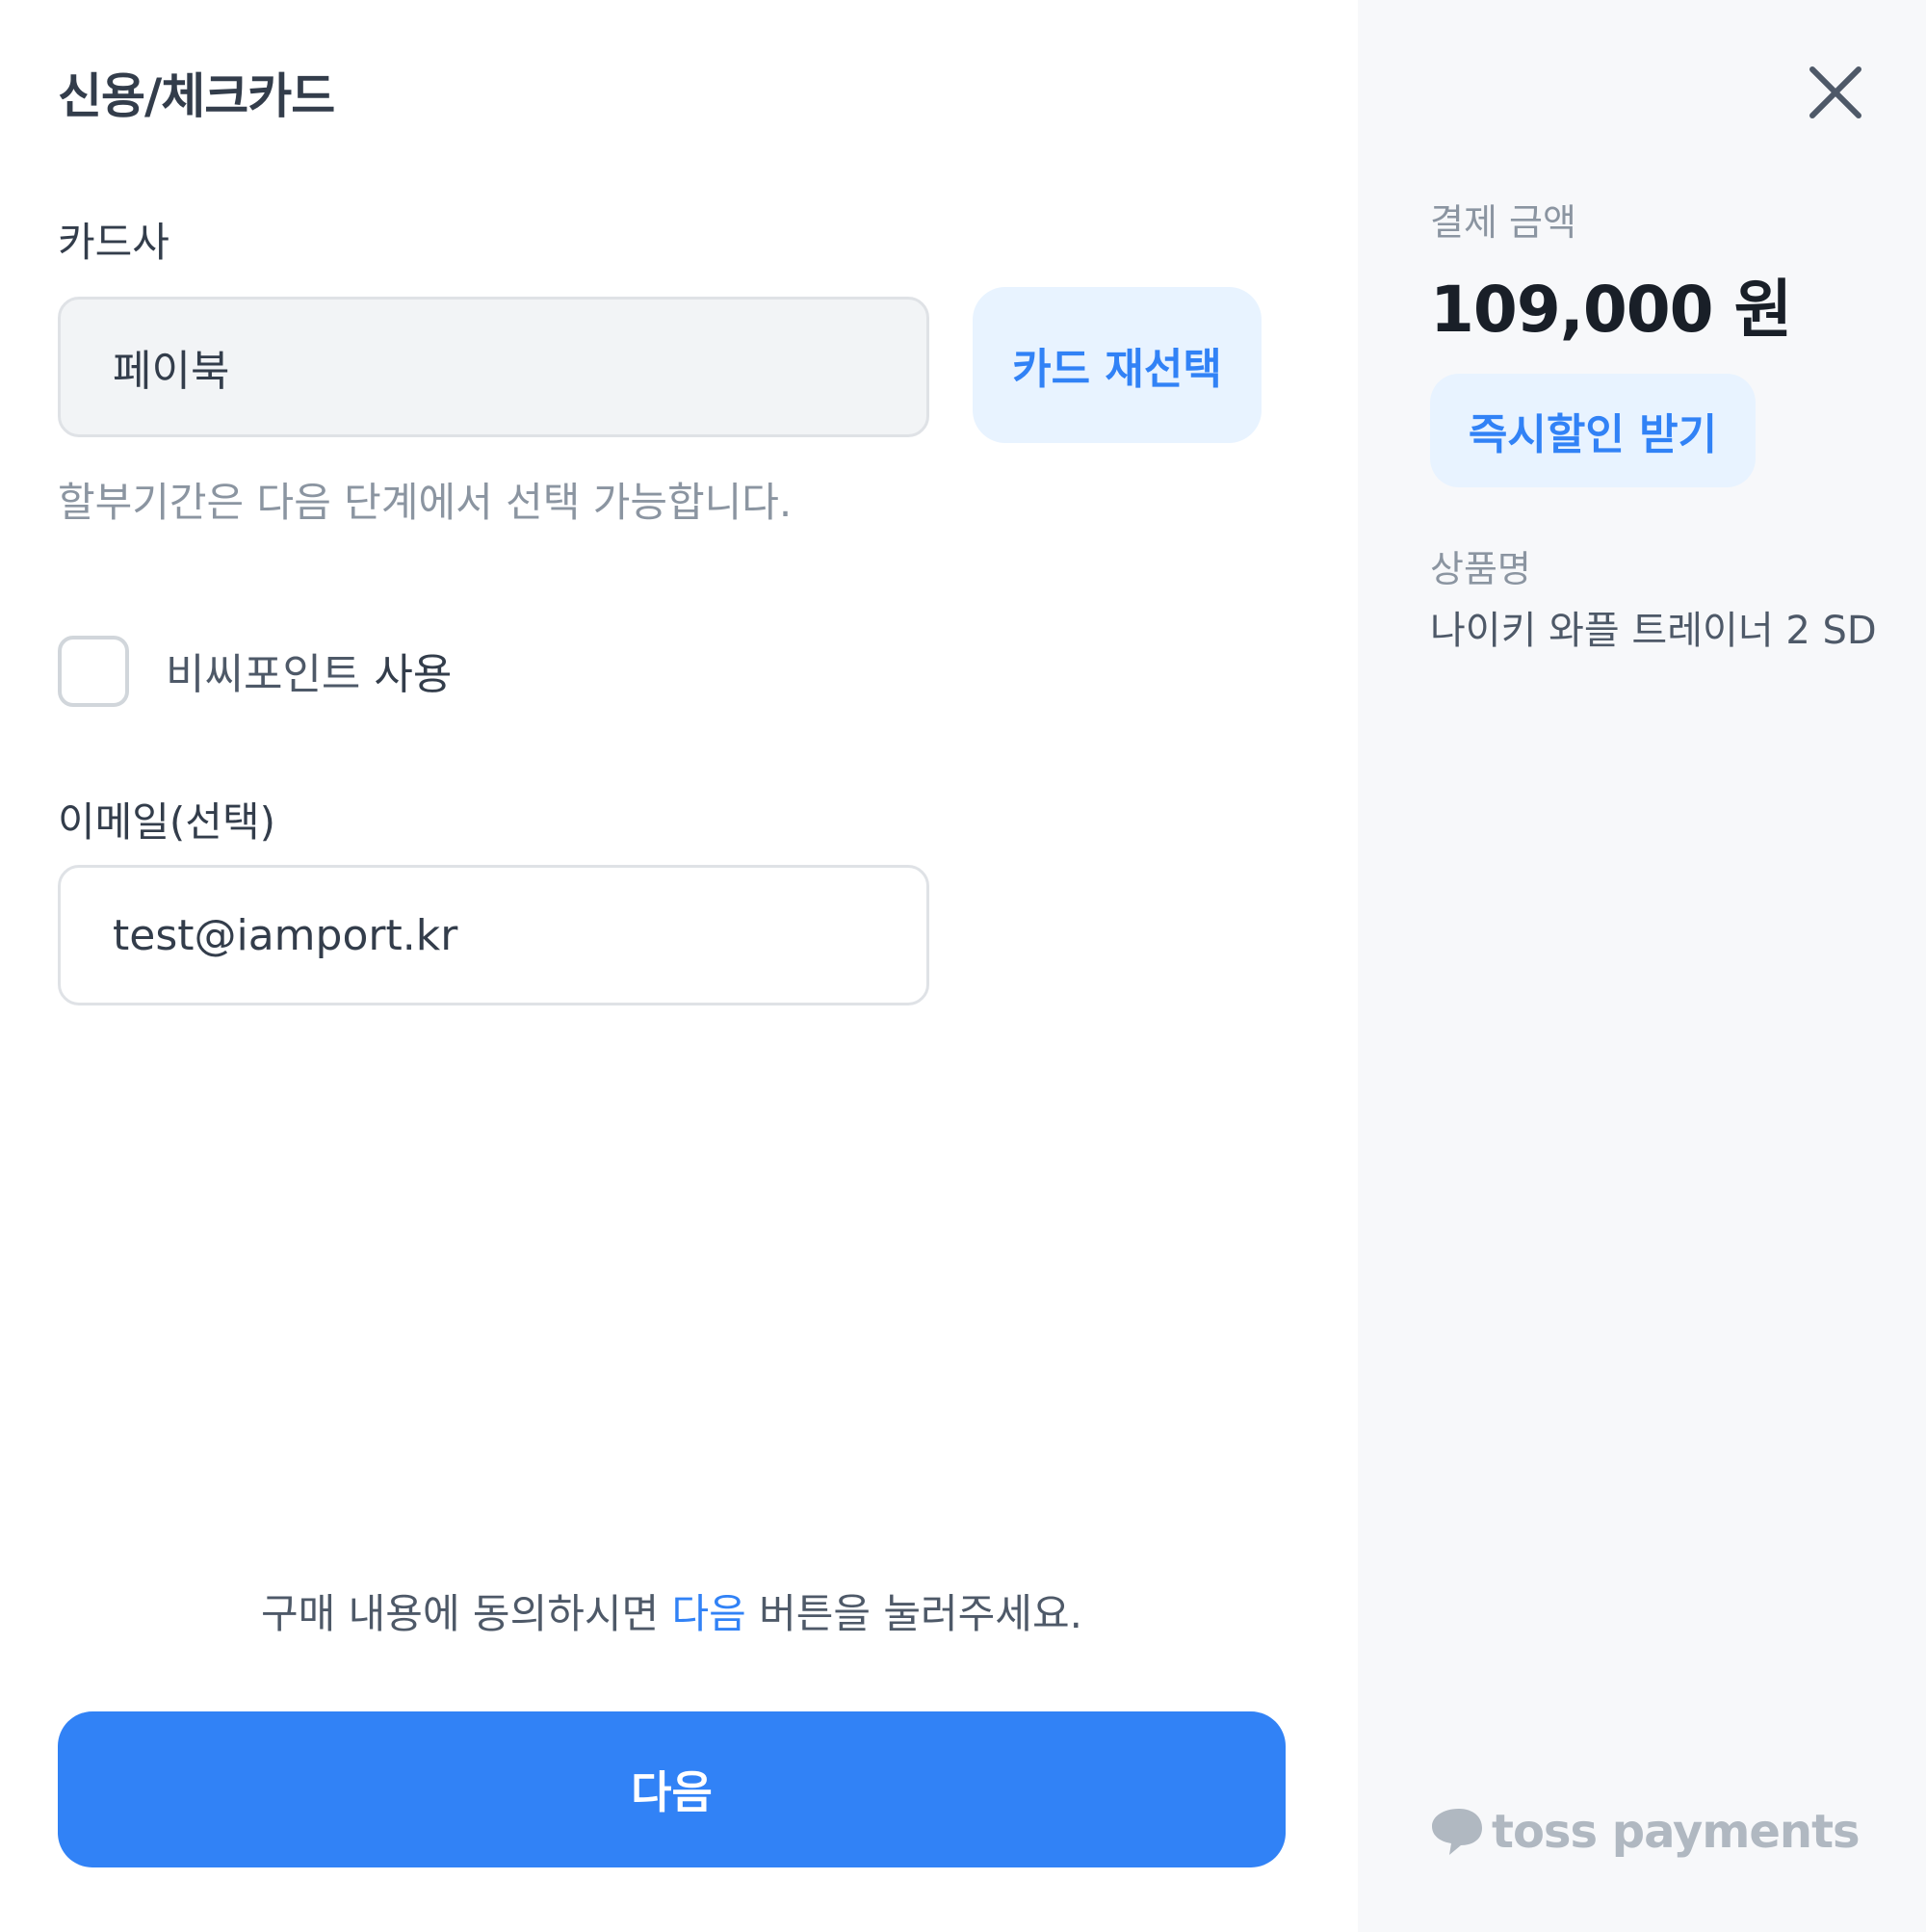 The image size is (1926, 1932). Describe the element at coordinates (406, 674) in the screenshot. I see `bc-point-label-suffix: 사용` at that location.